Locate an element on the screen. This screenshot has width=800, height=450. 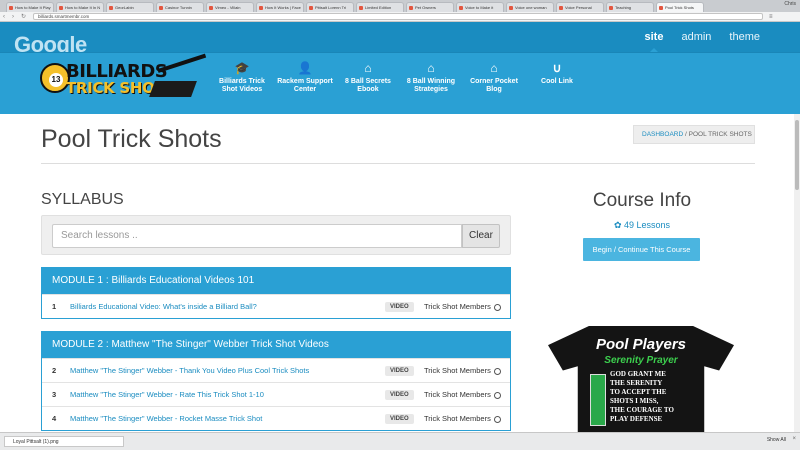
lessons-count: ✿ 49 Lessons is located at coordinates (642, 225).